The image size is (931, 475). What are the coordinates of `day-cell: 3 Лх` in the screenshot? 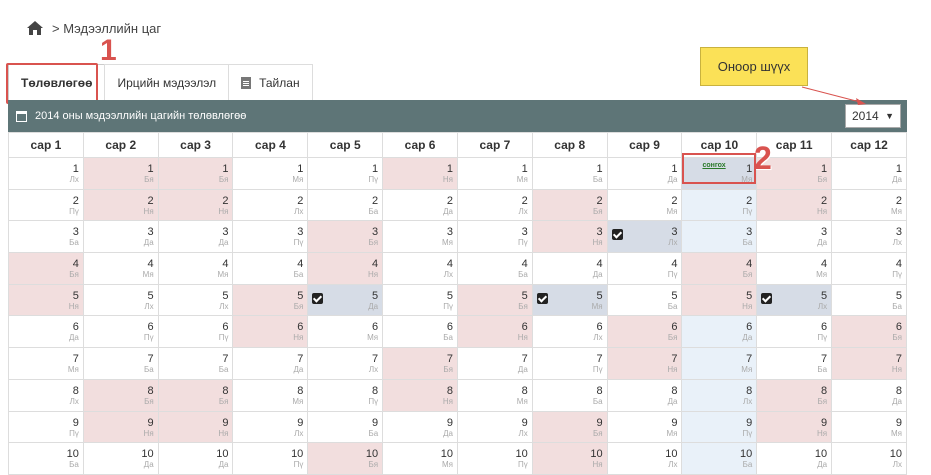 It's located at (869, 237).